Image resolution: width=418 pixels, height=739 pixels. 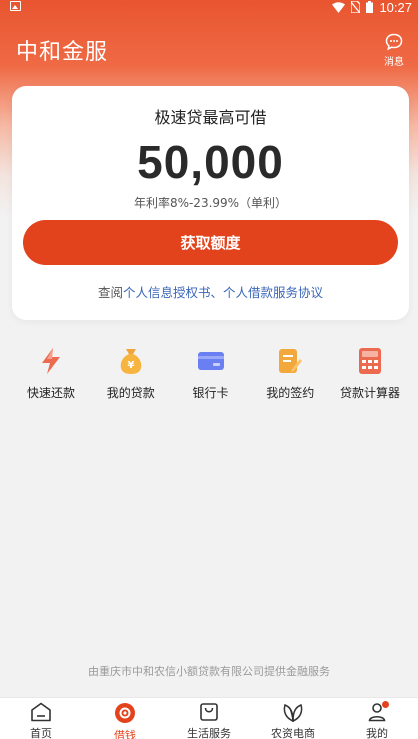 What do you see at coordinates (125, 734) in the screenshot?
I see `tab-label: 借钱` at bounding box center [125, 734].